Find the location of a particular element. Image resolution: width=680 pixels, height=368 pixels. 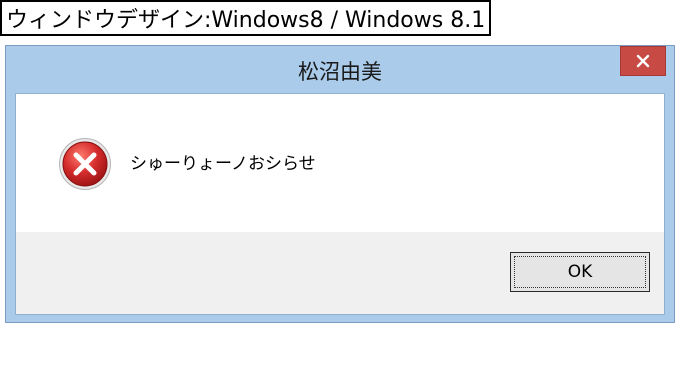

page-caption-text: ウィンドウデザイン:Windows8 / Windows 8.1 is located at coordinates (246, 20).